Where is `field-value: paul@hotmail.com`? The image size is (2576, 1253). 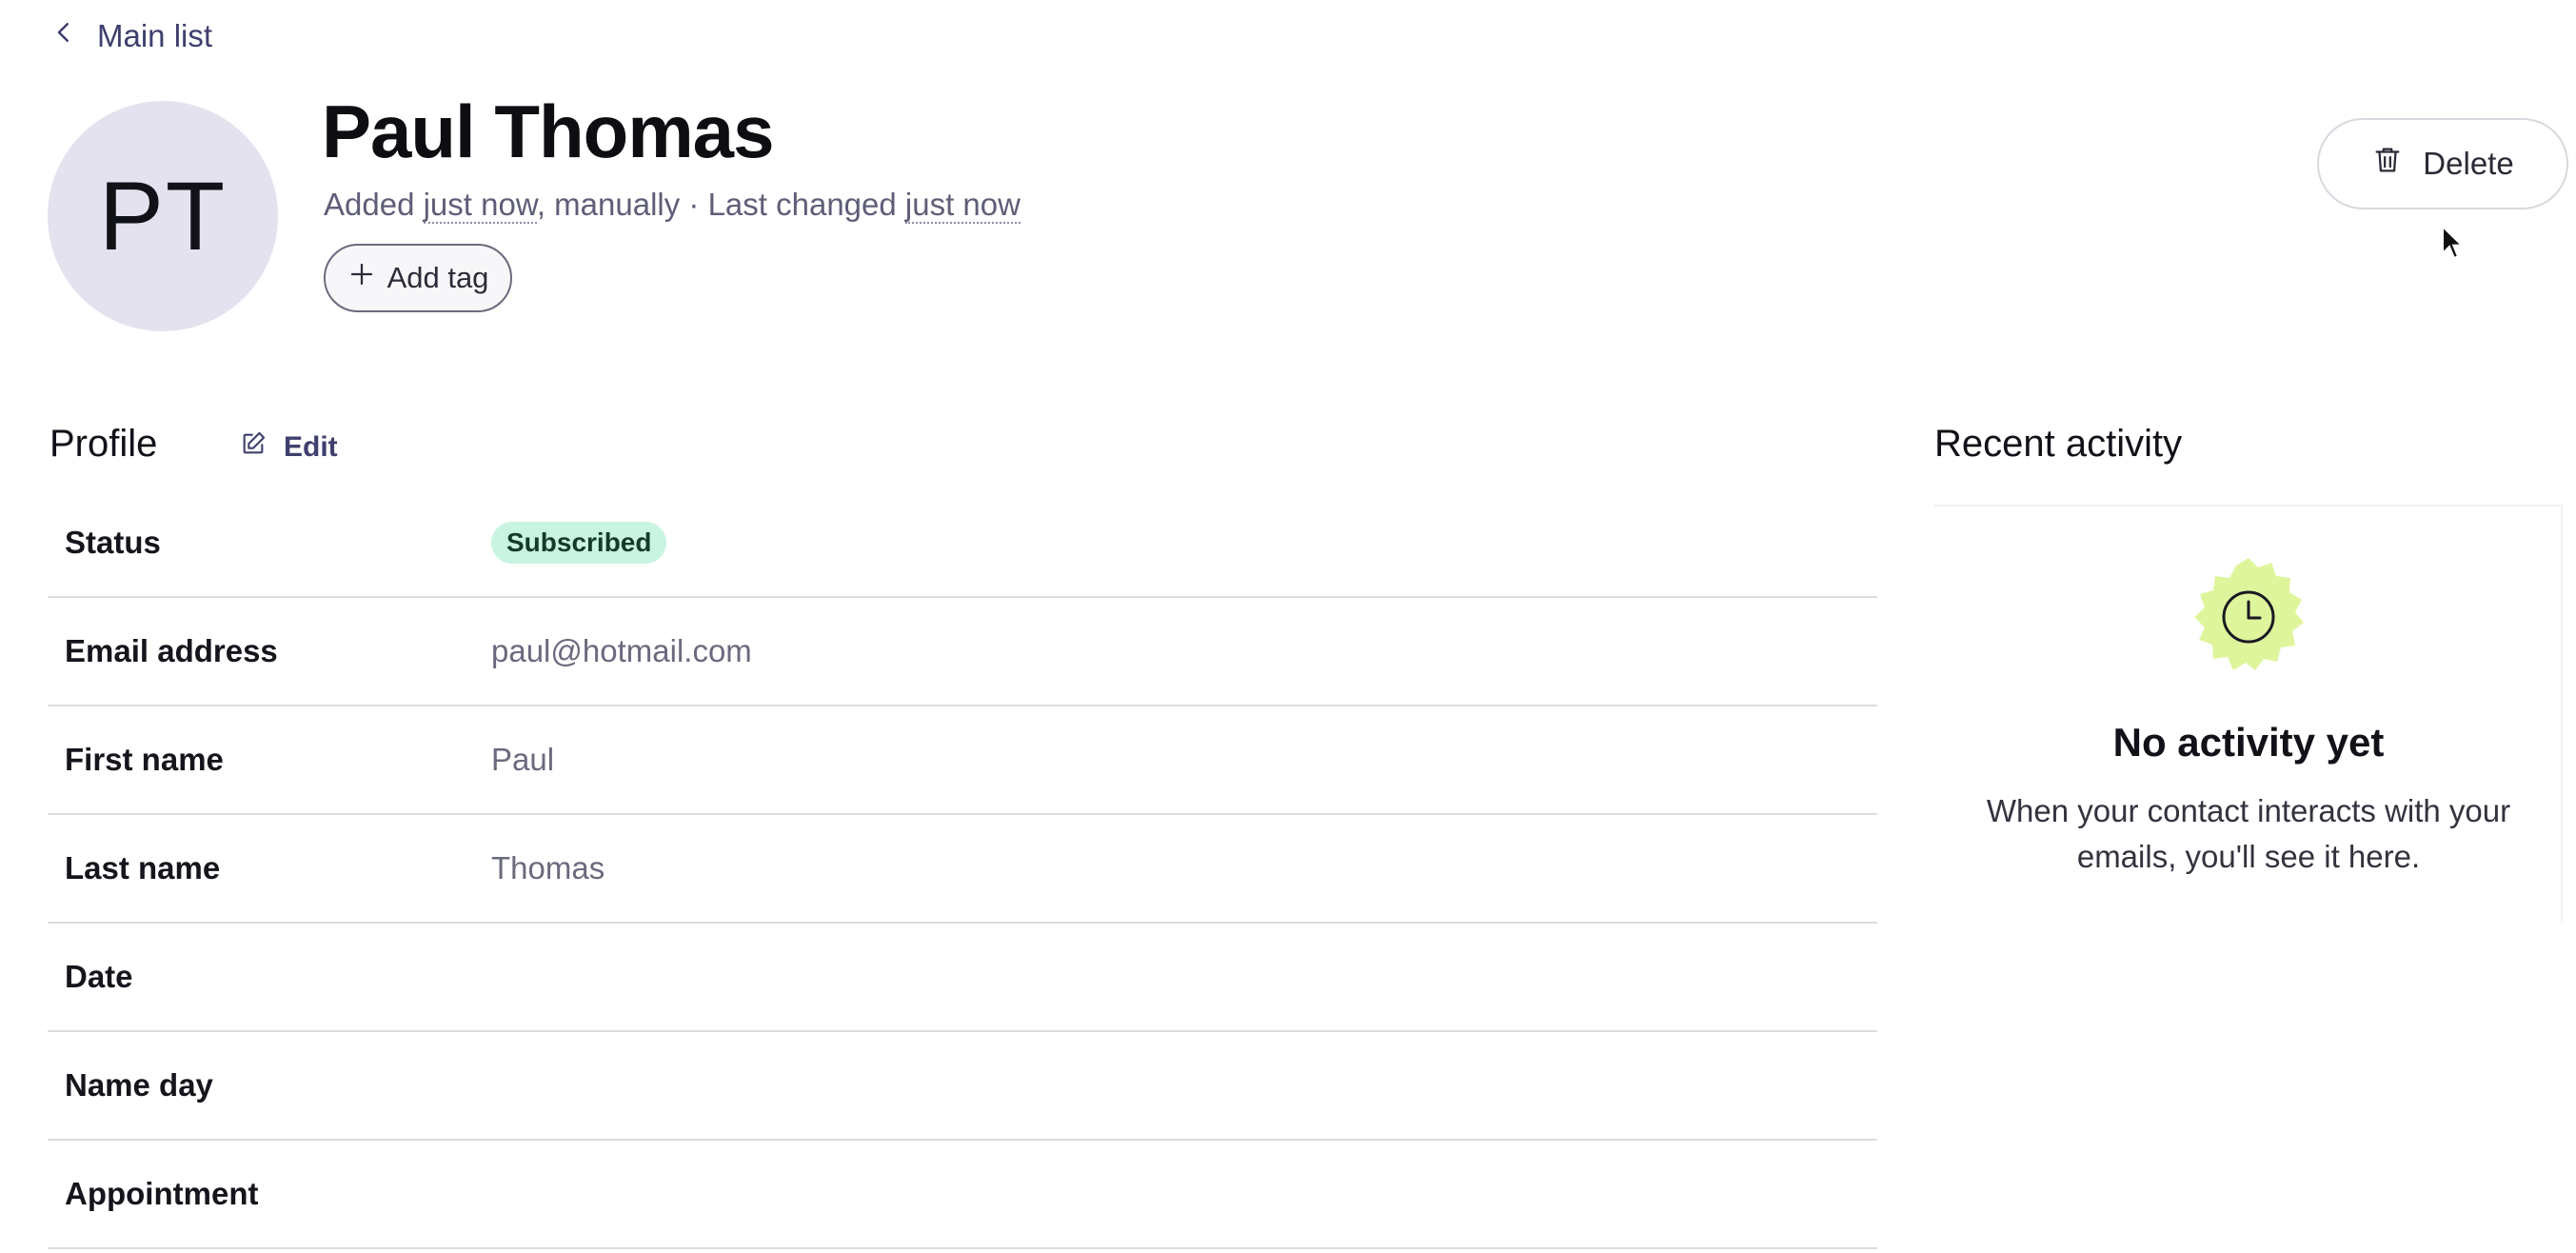 field-value: paul@hotmail.com is located at coordinates (621, 651).